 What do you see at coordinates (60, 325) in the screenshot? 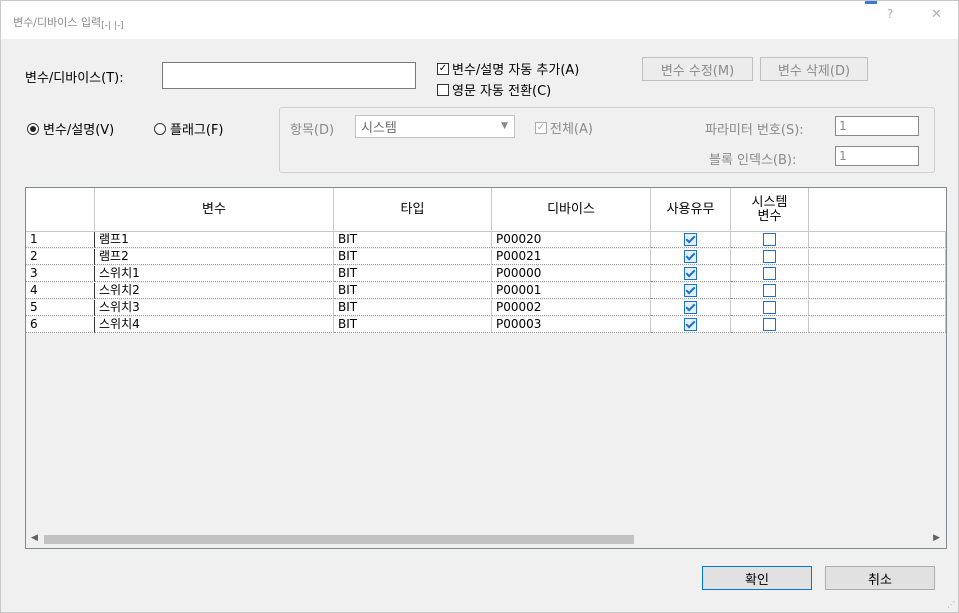
I see `idx-cell: 6` at bounding box center [60, 325].